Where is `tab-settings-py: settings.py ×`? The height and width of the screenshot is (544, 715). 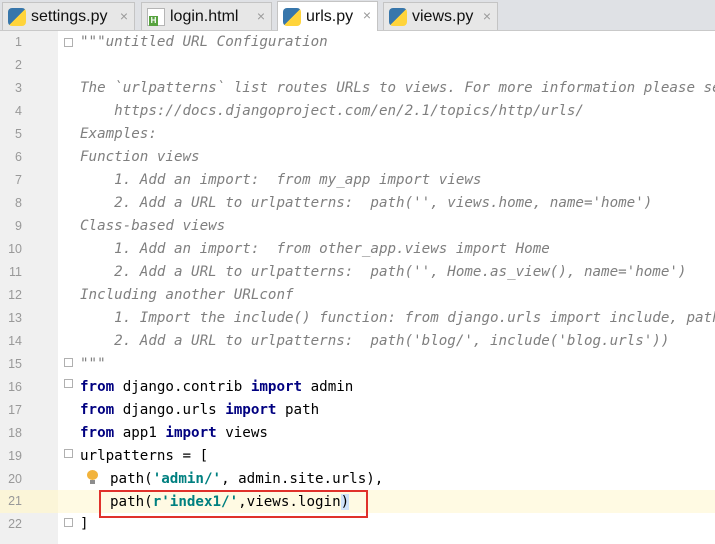 tab-settings-py: settings.py × is located at coordinates (68, 16).